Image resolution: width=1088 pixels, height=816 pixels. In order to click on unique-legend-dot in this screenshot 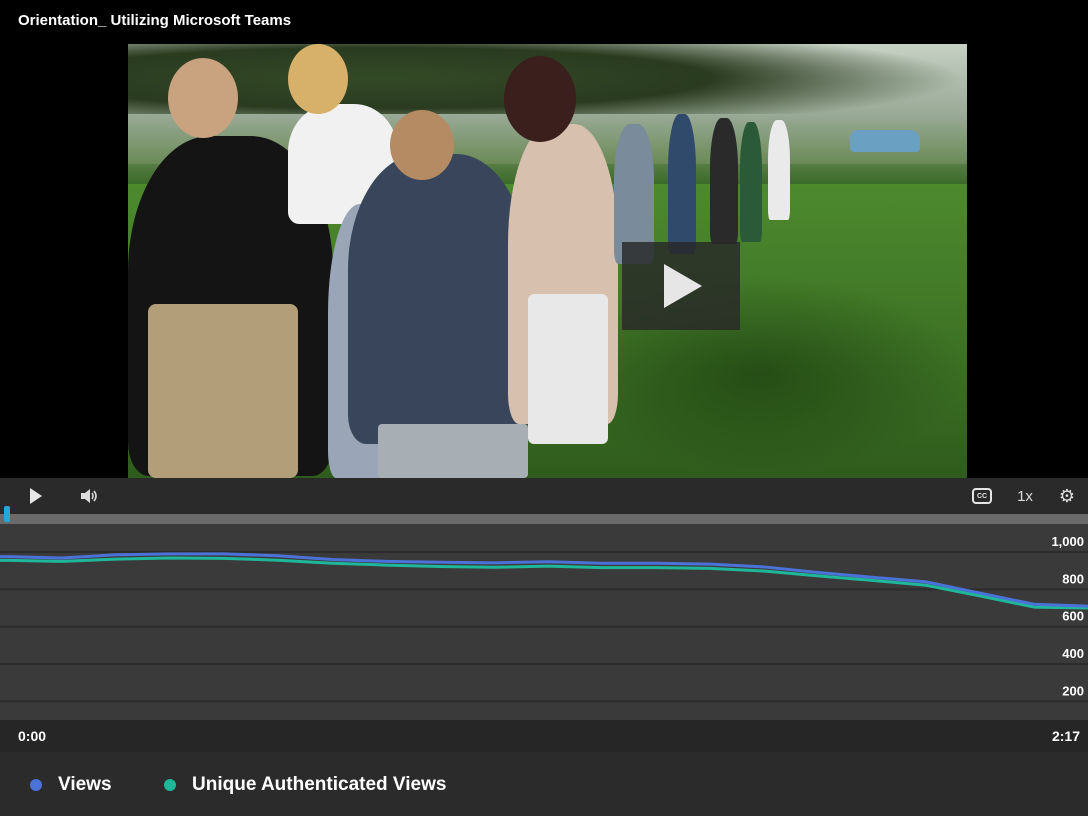, I will do `click(170, 785)`.